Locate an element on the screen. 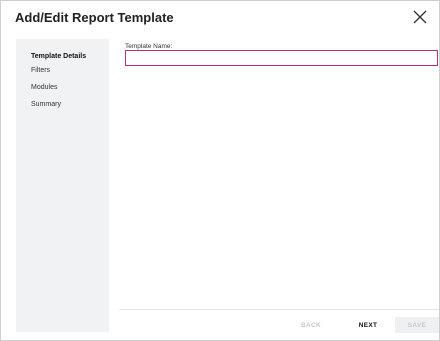  close-icon is located at coordinates (420, 17).